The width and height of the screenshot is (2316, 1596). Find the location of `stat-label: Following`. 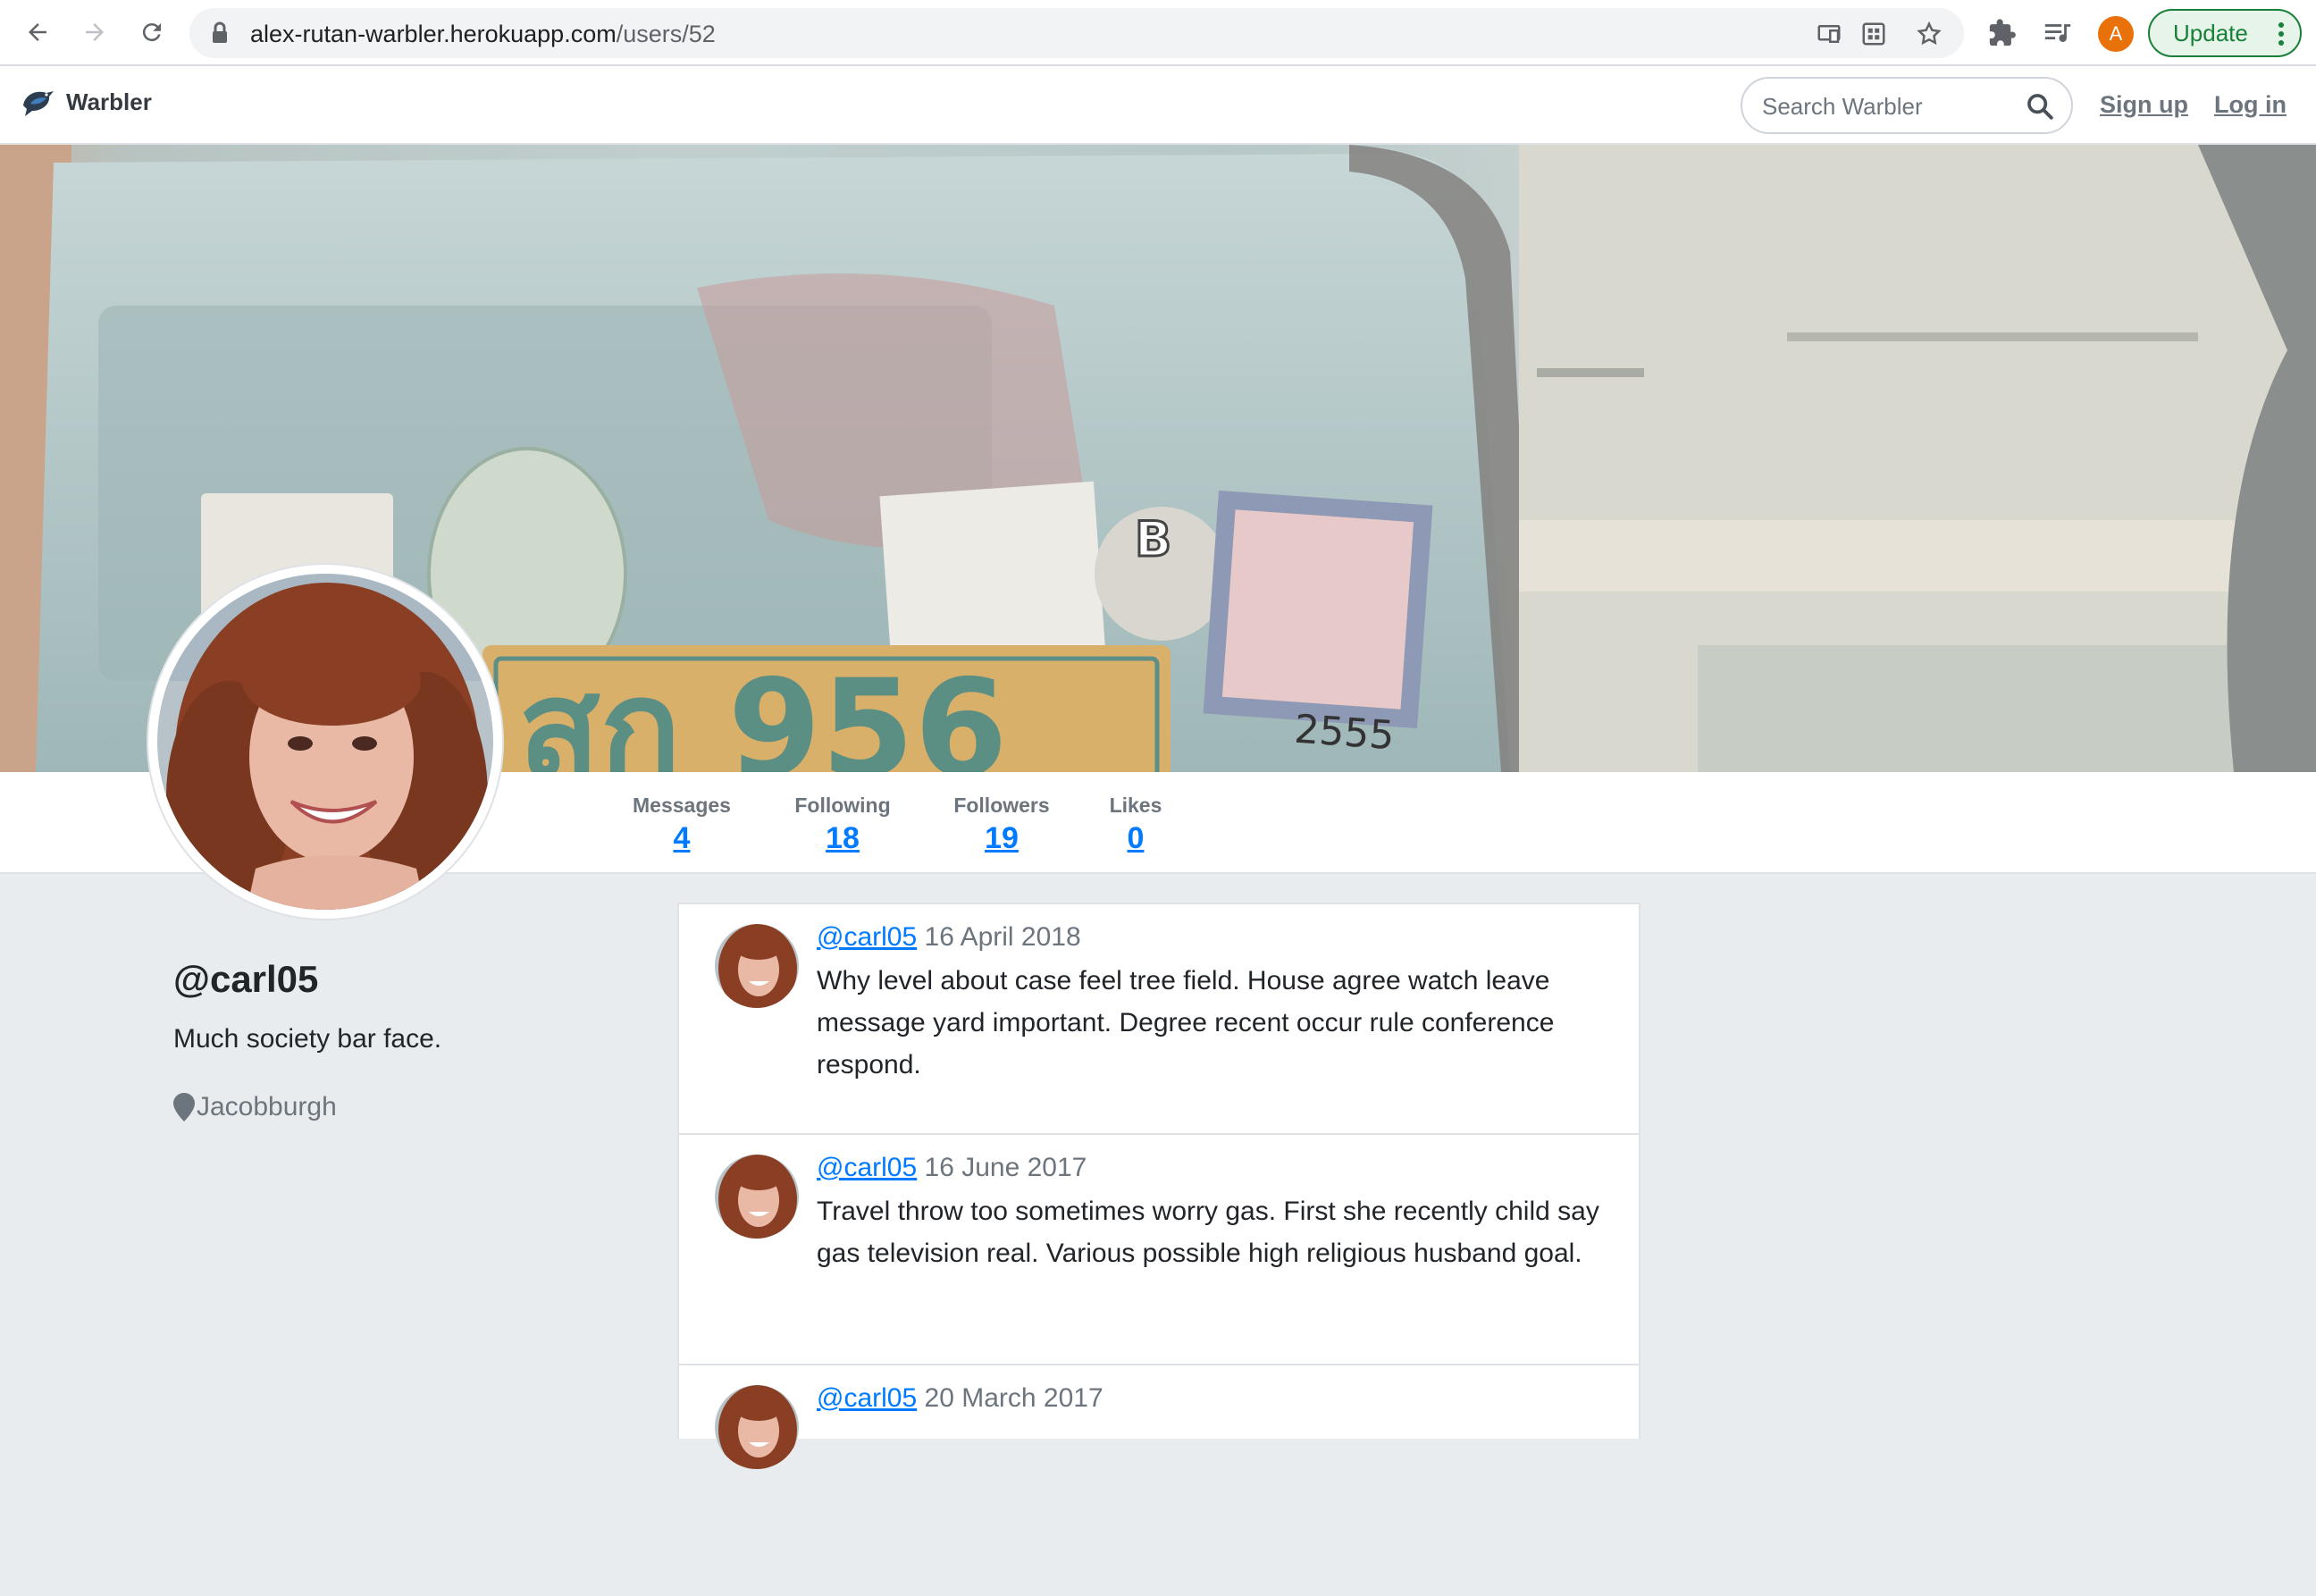

stat-label: Following is located at coordinates (842, 805).